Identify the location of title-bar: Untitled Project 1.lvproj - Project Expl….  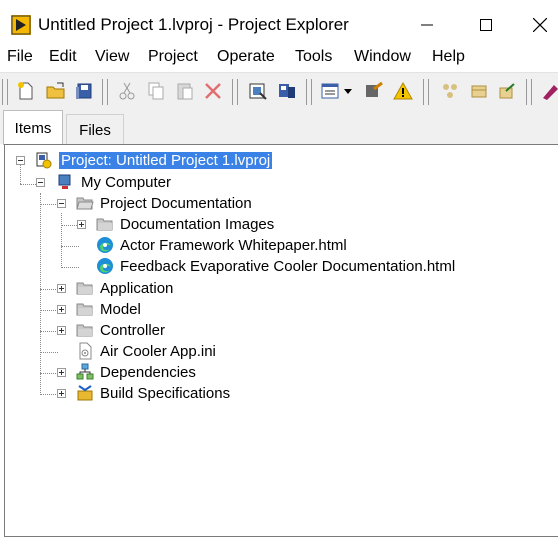
(279, 25).